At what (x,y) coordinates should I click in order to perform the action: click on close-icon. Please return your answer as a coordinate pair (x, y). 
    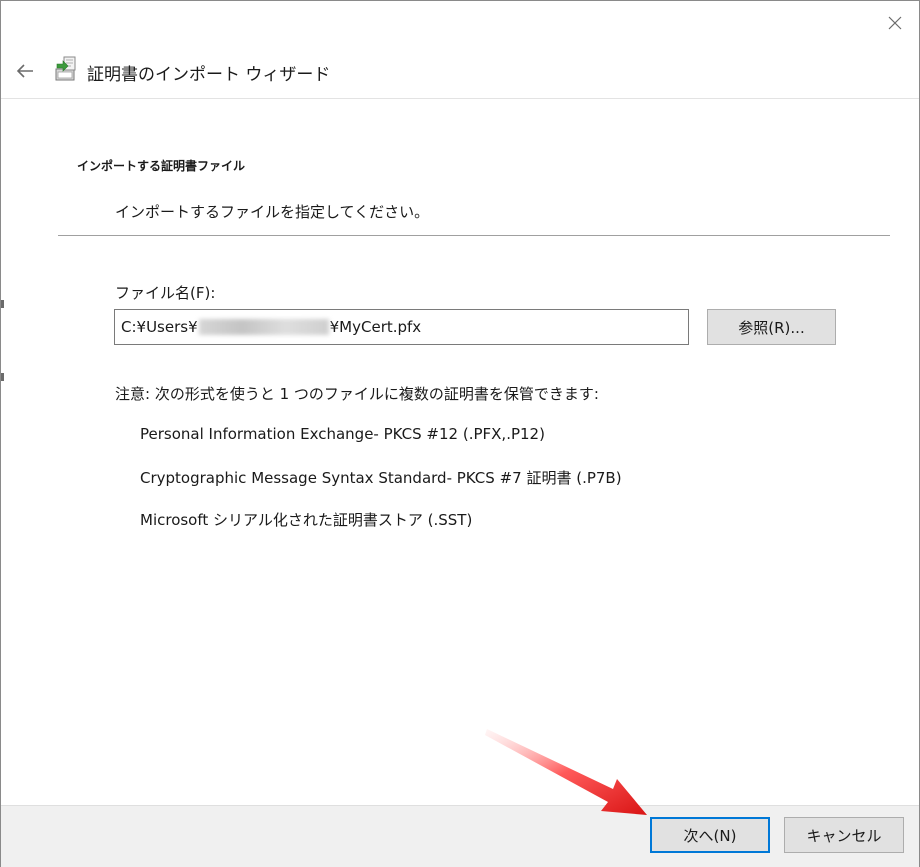
    Looking at the image, I should click on (895, 23).